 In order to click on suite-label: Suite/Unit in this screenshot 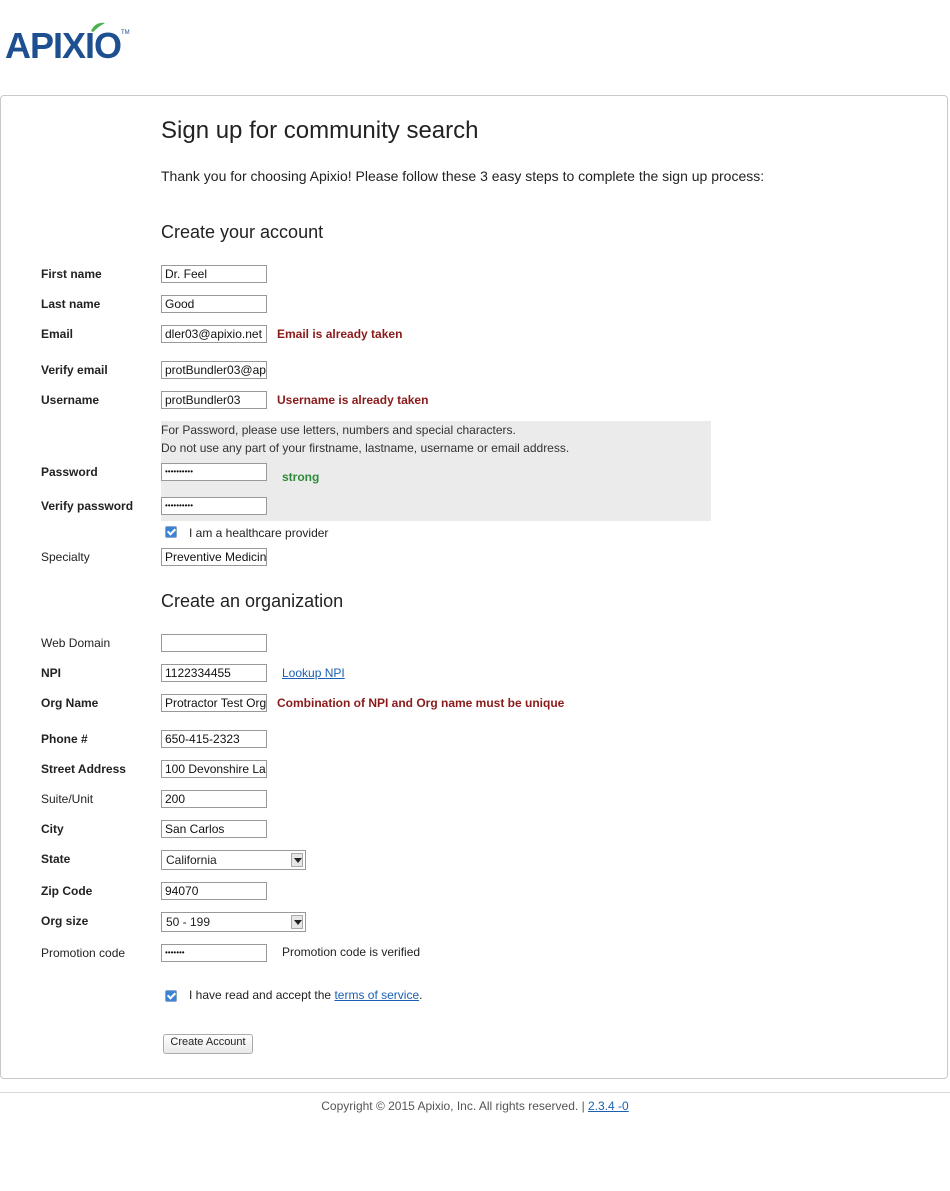, I will do `click(67, 799)`.